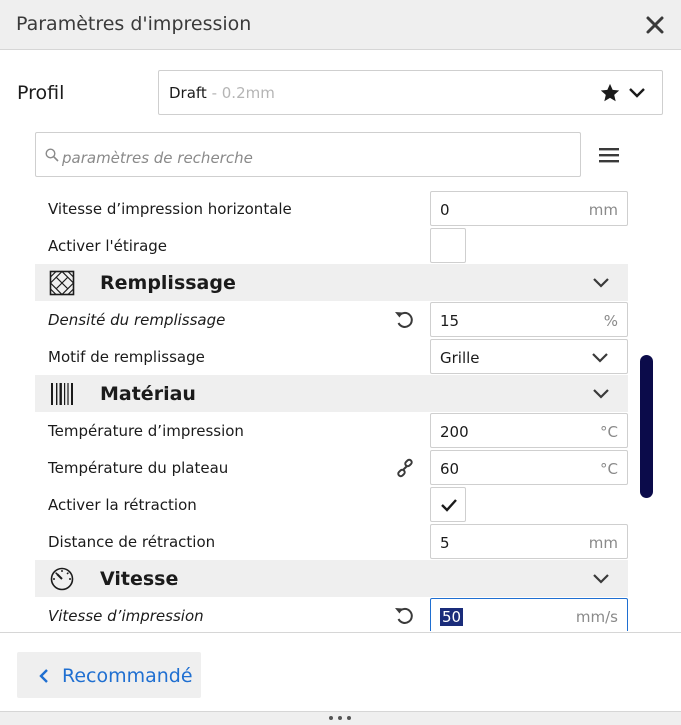 The image size is (681, 725). I want to click on setting-row-retraction-distance: Distance de rétraction 5 mm, so click(331, 541).